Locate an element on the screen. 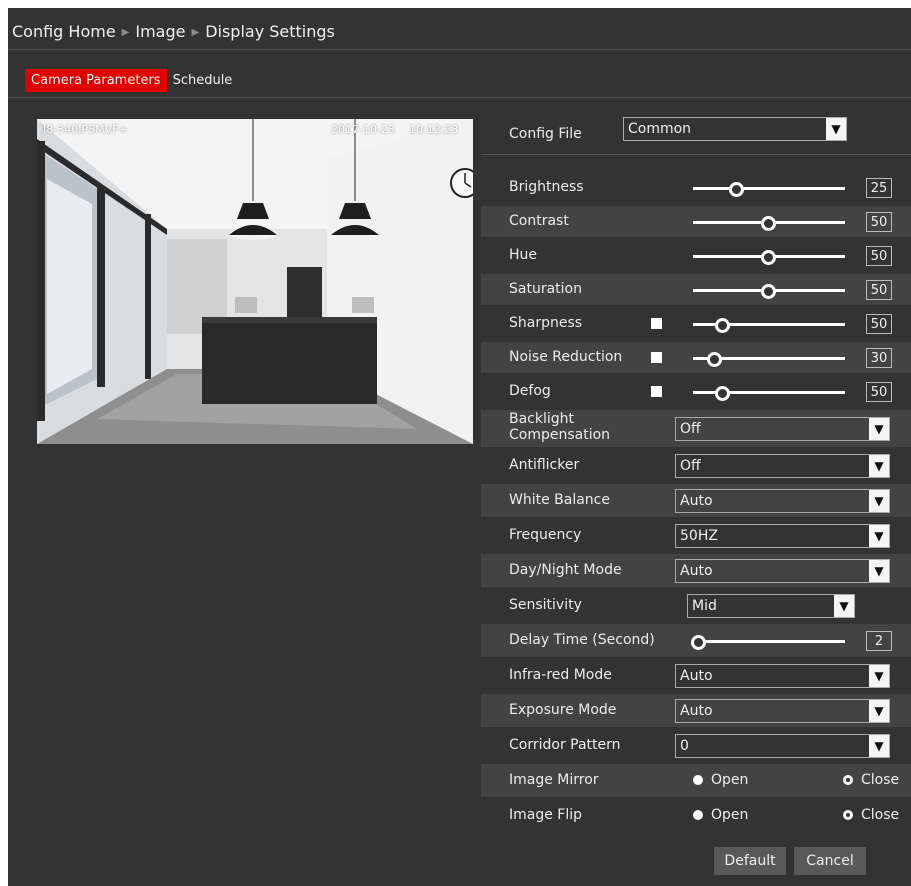 This screenshot has width=911, height=886. saturation-value: 50 is located at coordinates (879, 290).